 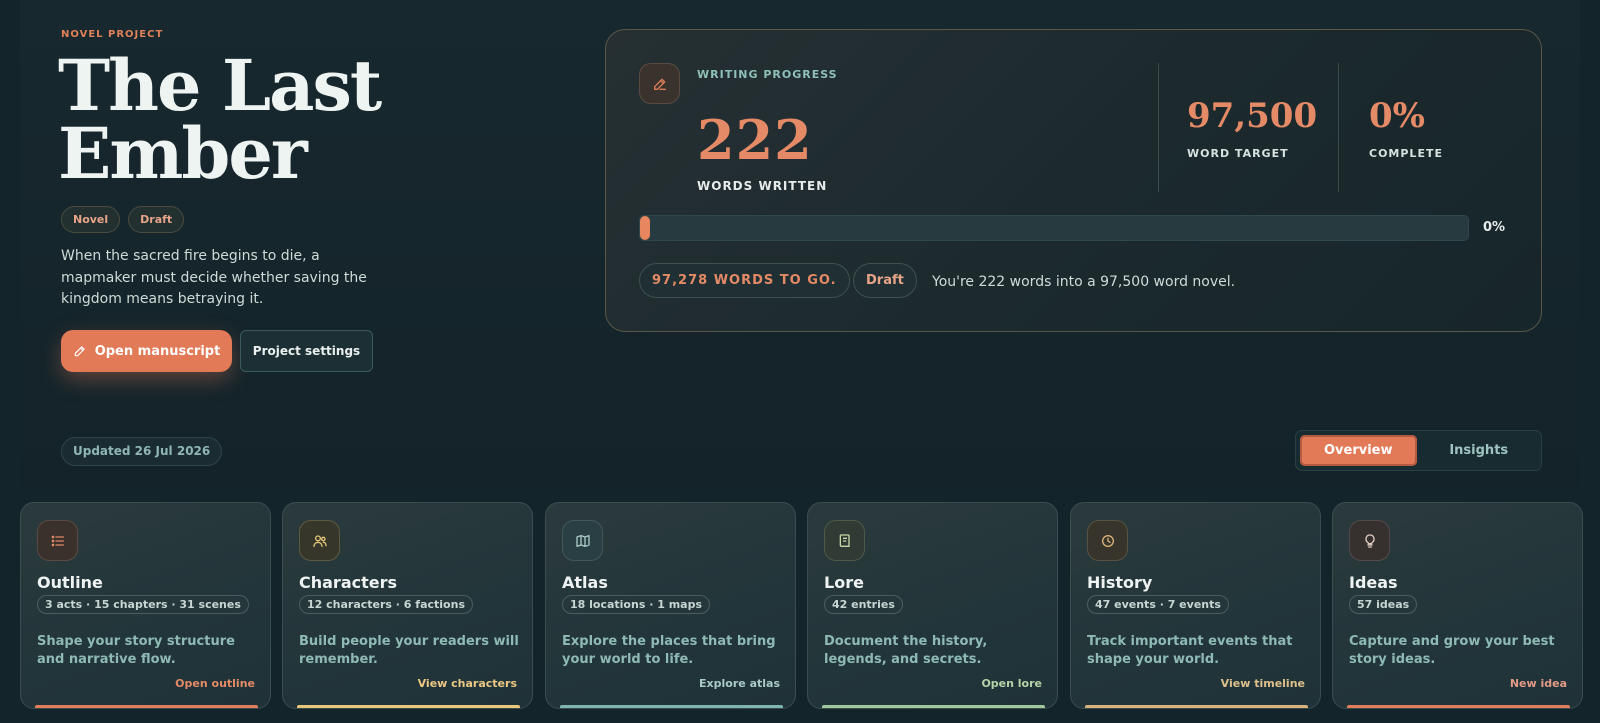 I want to click on words-to-go-badge: 97,278 WORDS TO GO., so click(x=744, y=280).